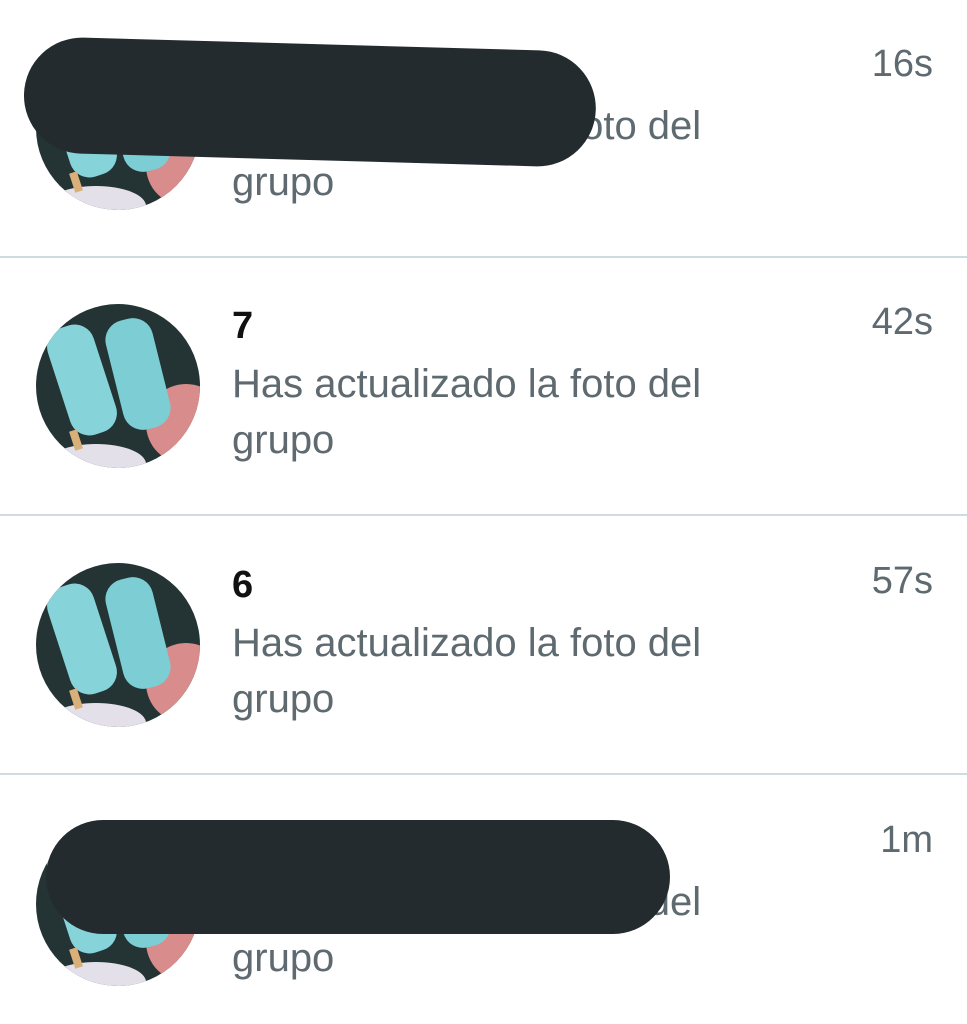  What do you see at coordinates (906, 840) in the screenshot?
I see `chat-time: 1m` at bounding box center [906, 840].